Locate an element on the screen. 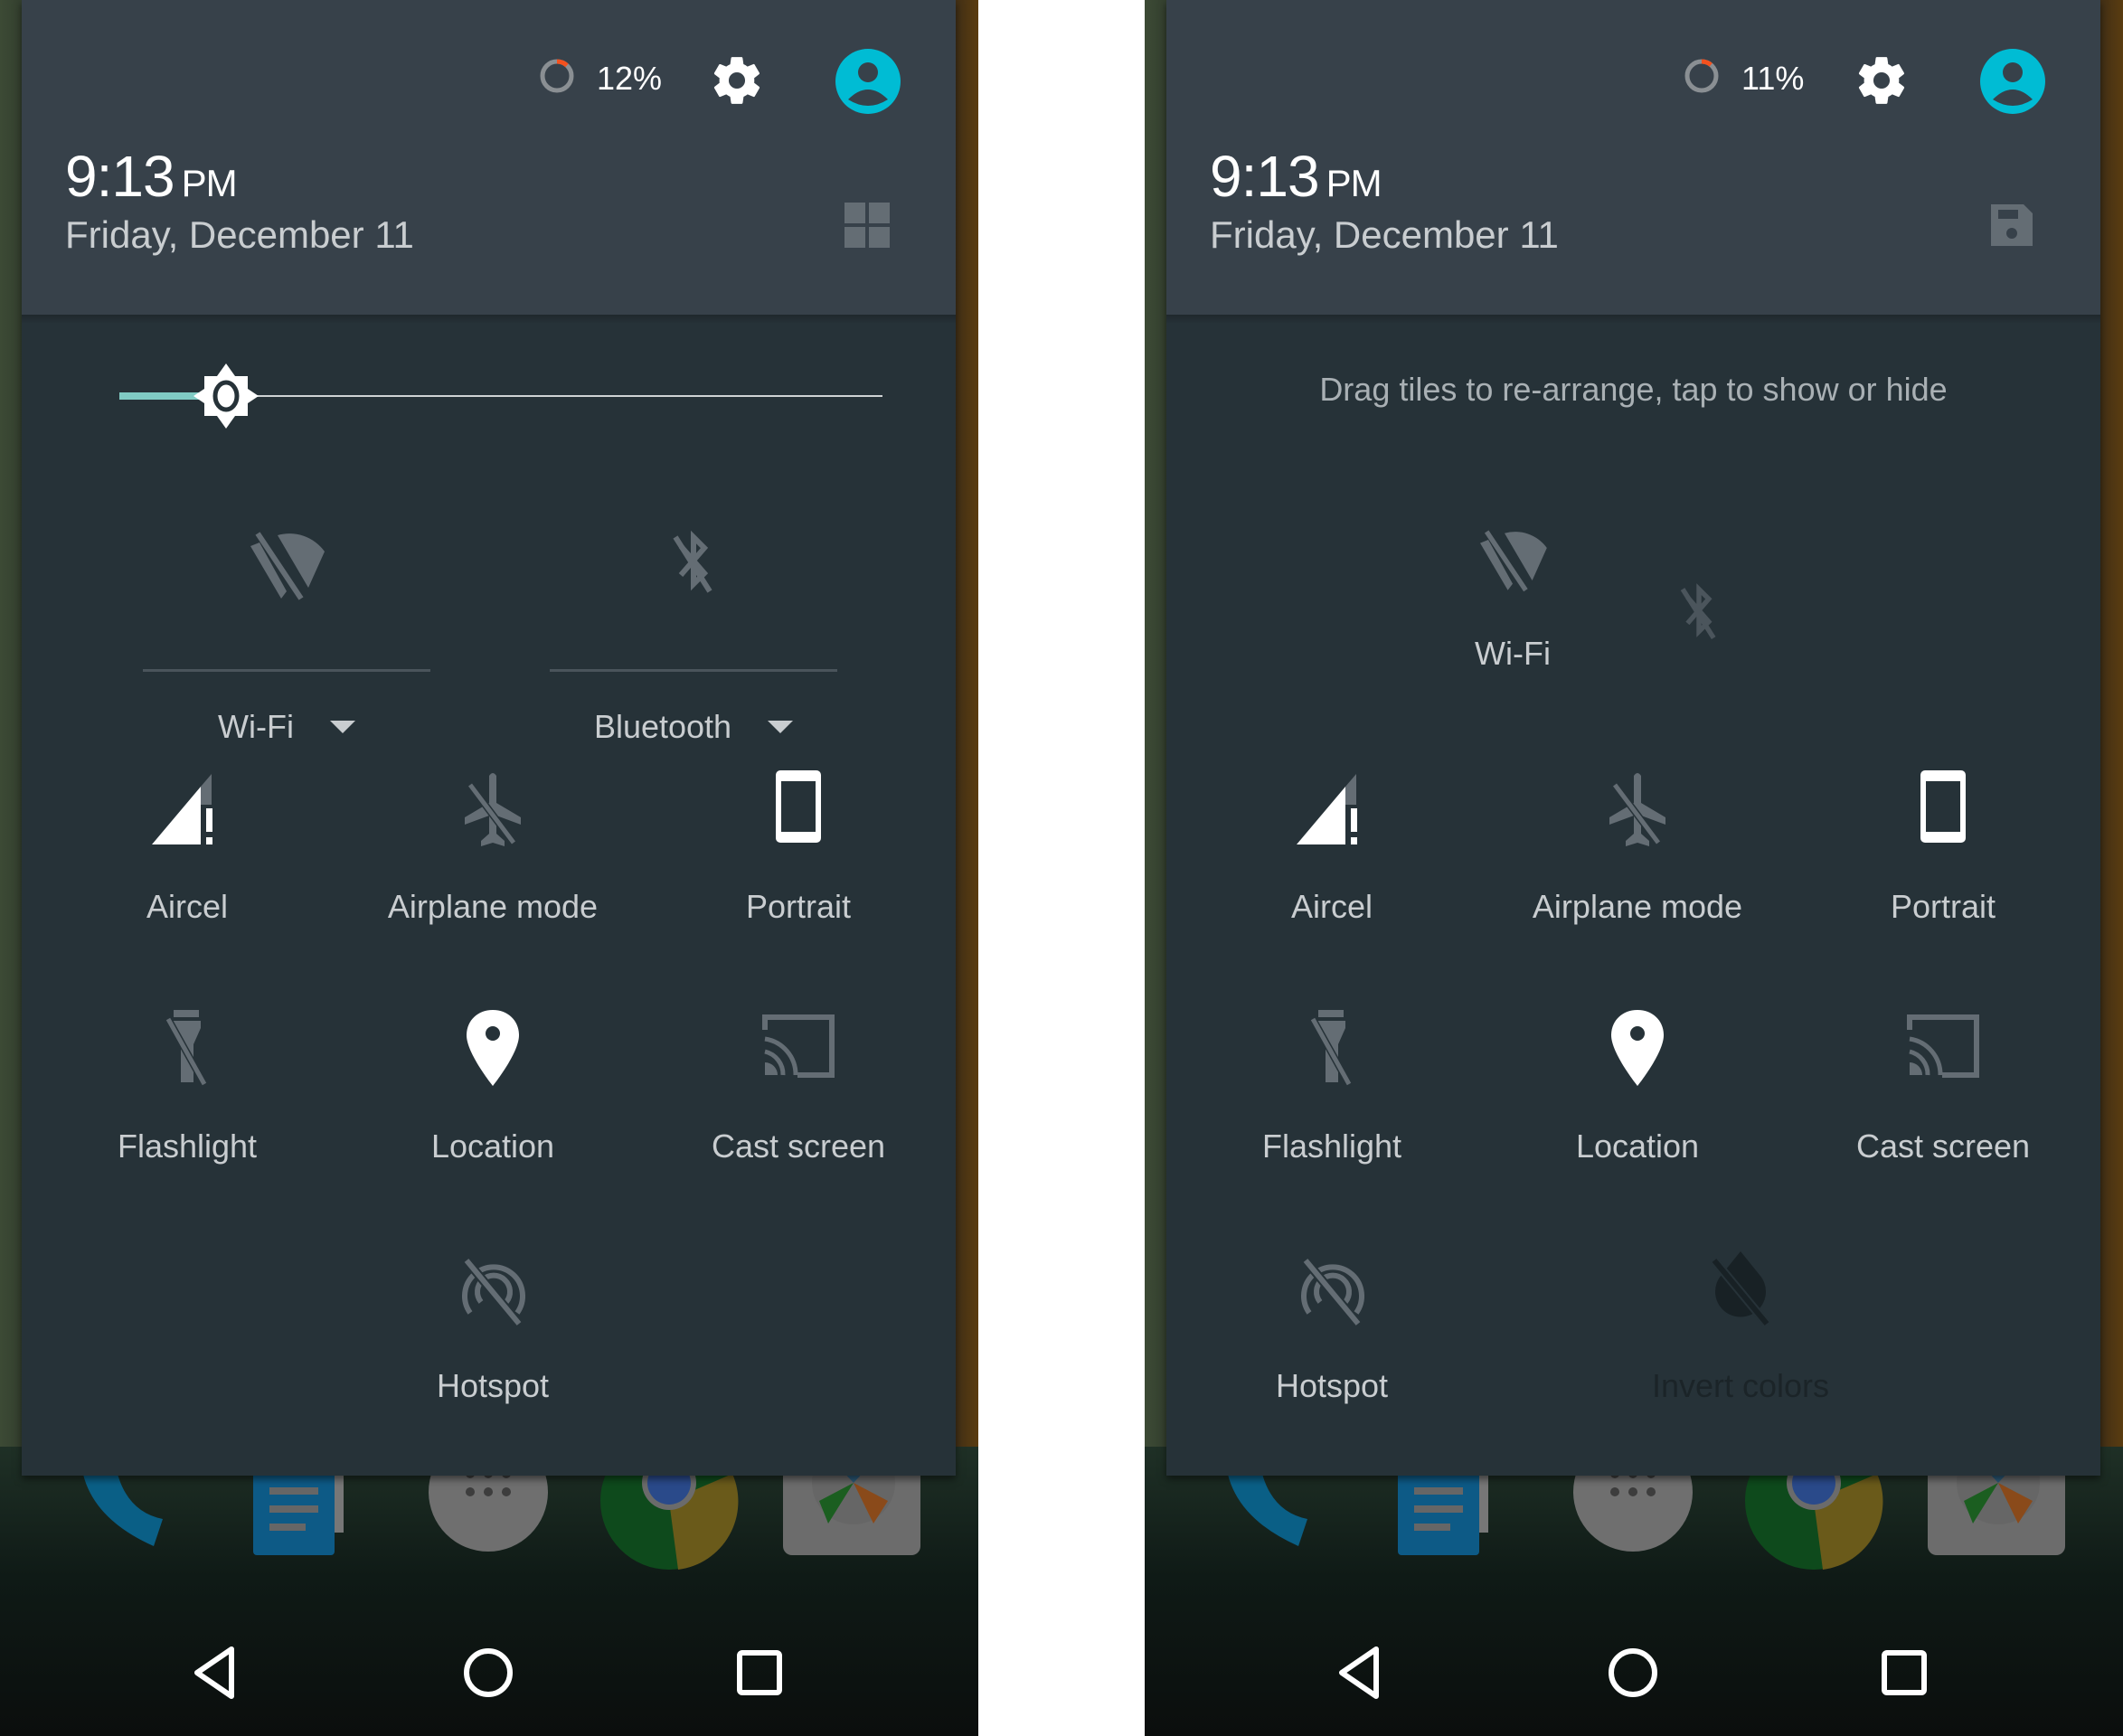  wifi-expand: Wi-Fi is located at coordinates (286, 727).